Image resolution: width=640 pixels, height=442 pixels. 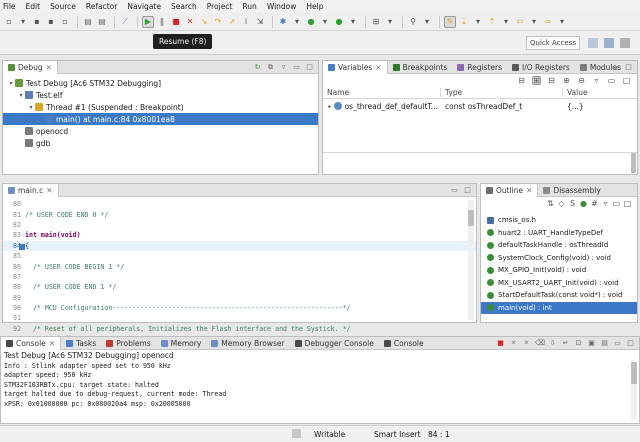 I want to click on outline-item: defaultTaskHandle : osThreadId, so click(x=559, y=245).